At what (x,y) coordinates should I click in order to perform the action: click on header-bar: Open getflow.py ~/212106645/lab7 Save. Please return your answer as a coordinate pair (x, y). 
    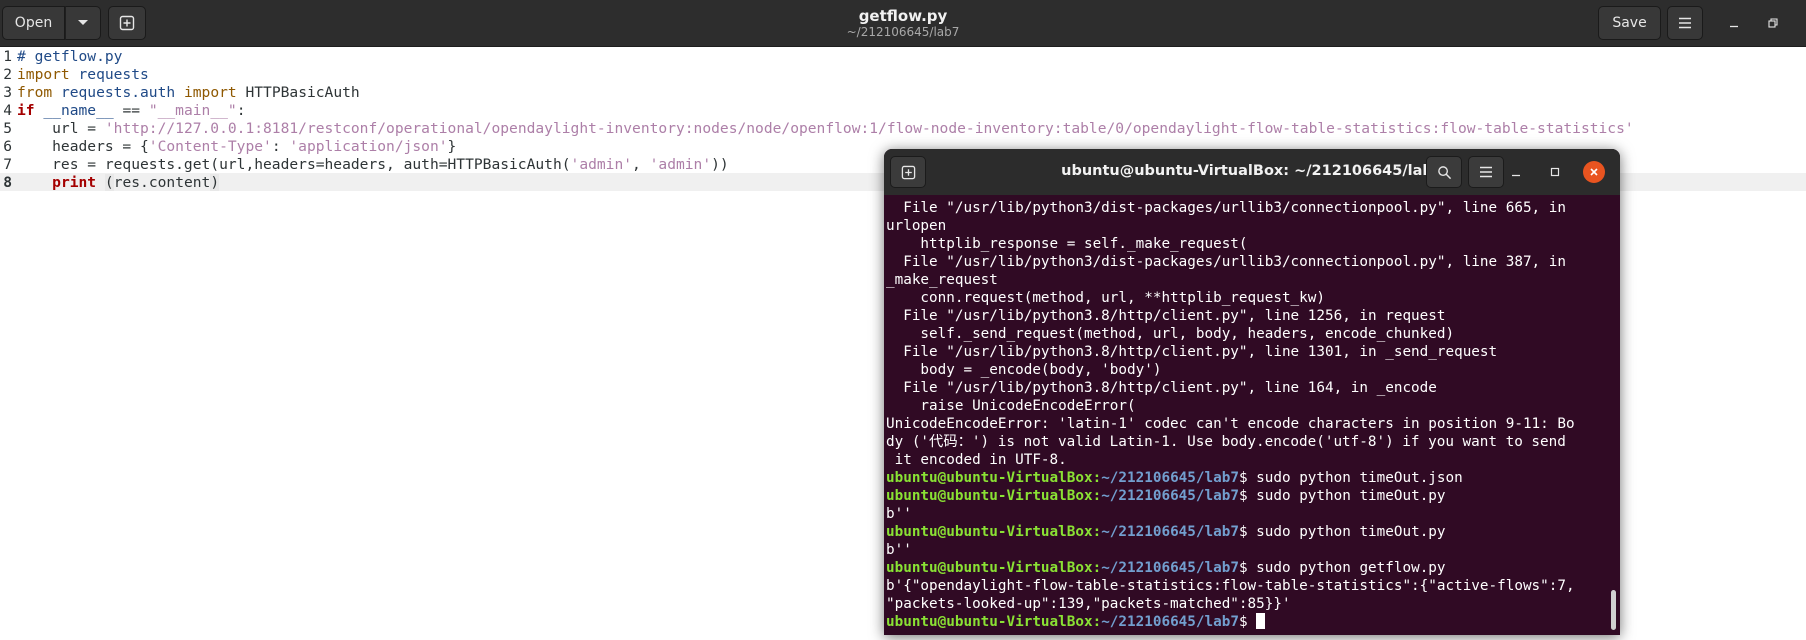
    Looking at the image, I should click on (903, 23).